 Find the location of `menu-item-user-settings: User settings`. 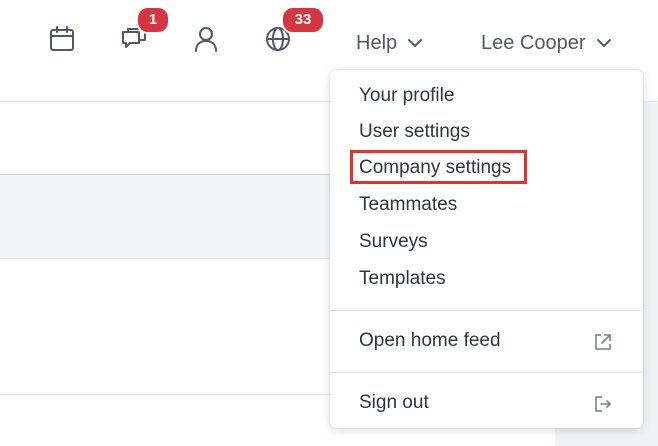

menu-item-user-settings: User settings is located at coordinates (486, 132).